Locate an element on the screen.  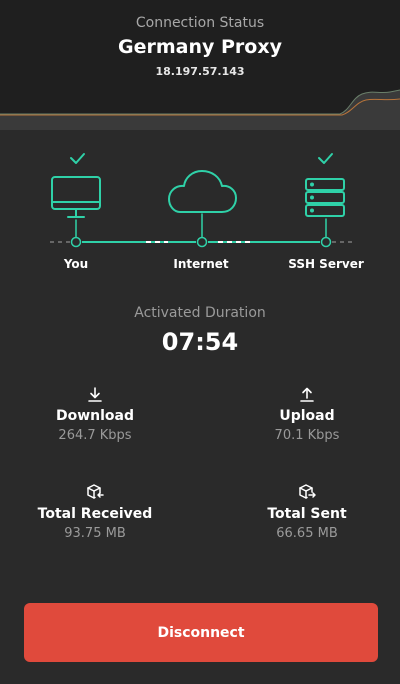
node-label-ssh-server: SSH Server is located at coordinates (326, 264).